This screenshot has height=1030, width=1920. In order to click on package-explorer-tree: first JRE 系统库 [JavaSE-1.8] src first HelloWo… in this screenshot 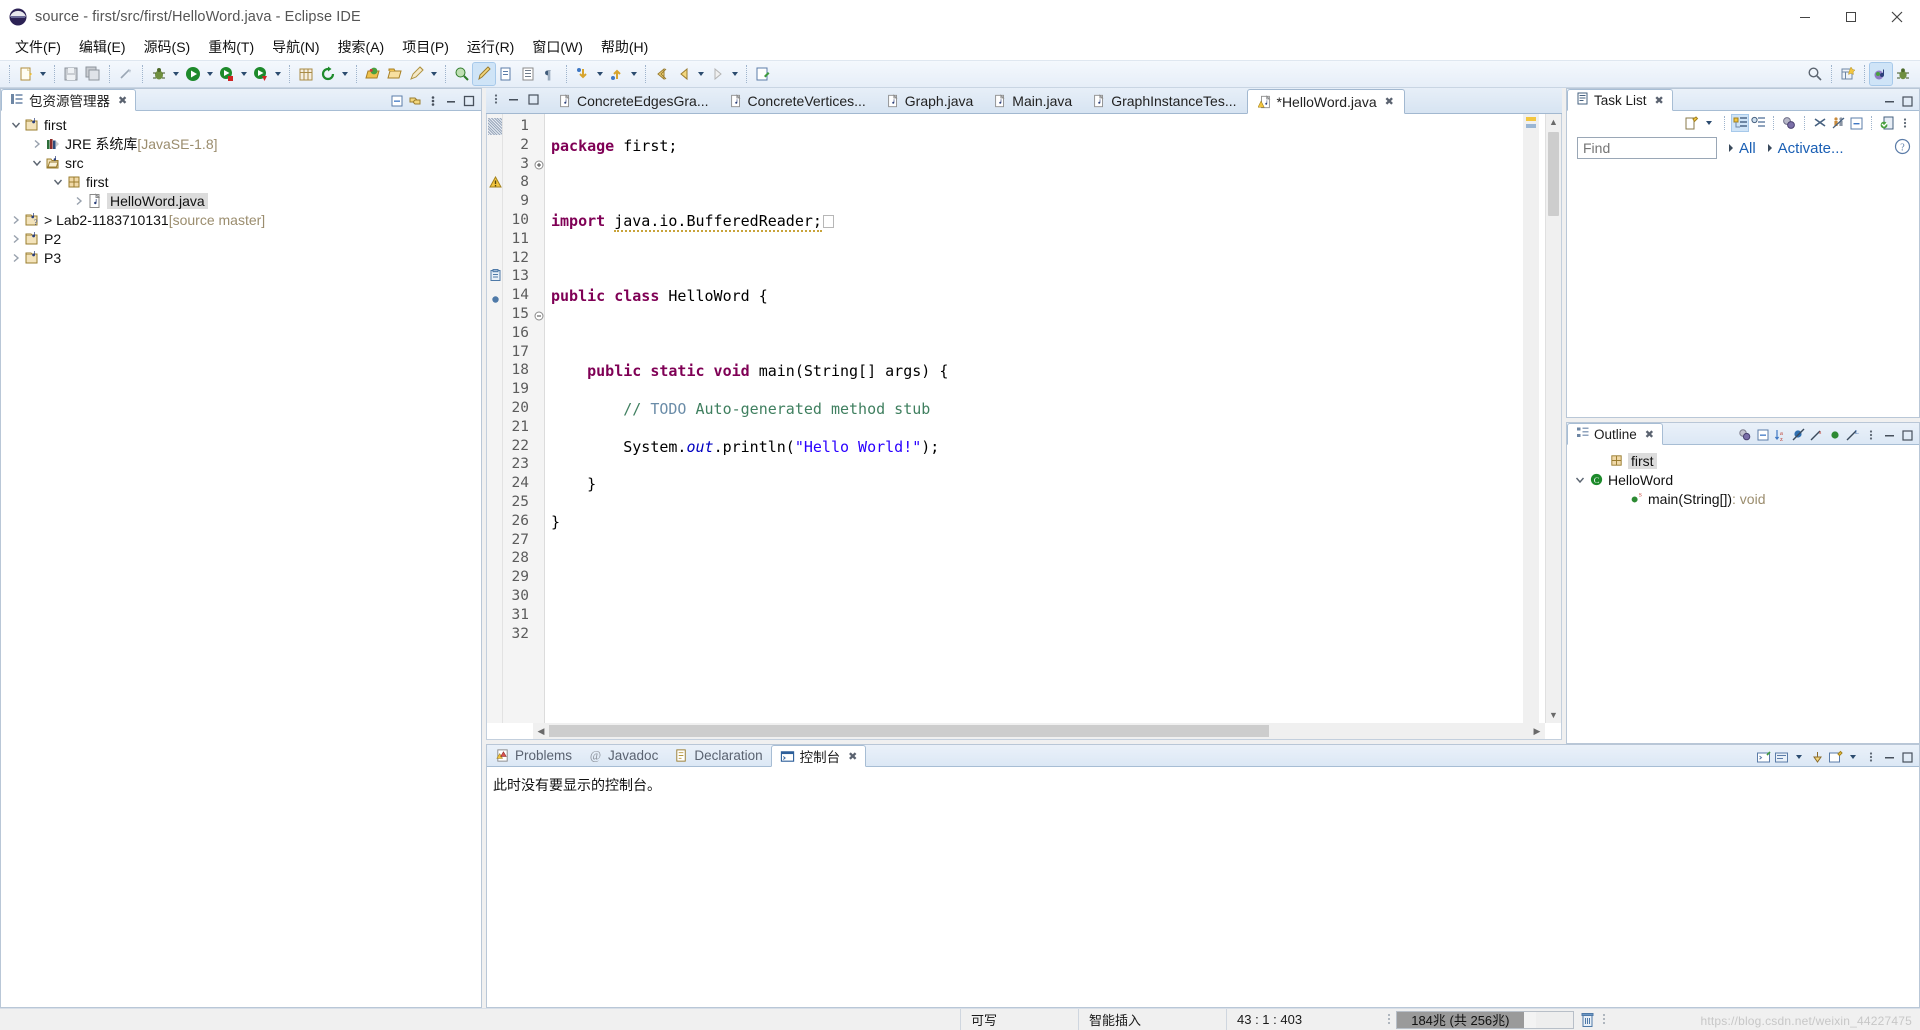, I will do `click(241, 189)`.